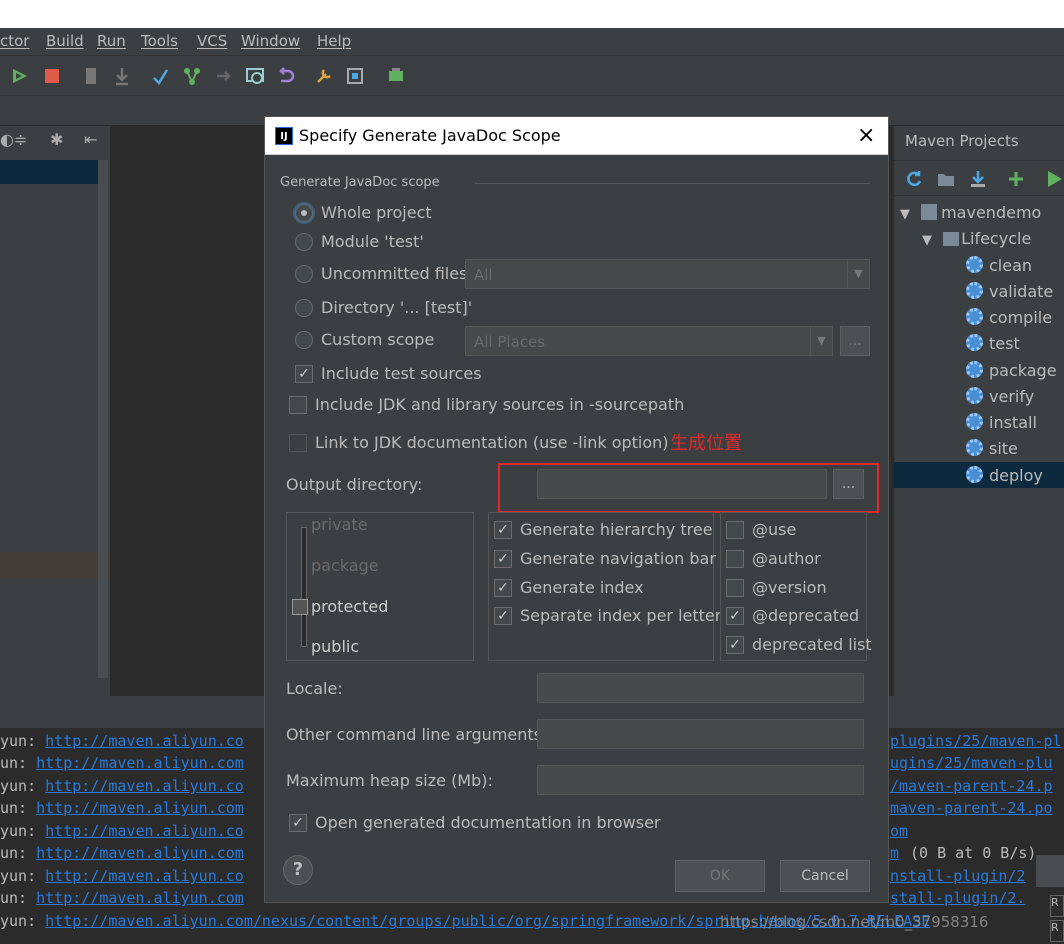  Describe the element at coordinates (349, 606) in the screenshot. I see `visibility-protected: protected` at that location.